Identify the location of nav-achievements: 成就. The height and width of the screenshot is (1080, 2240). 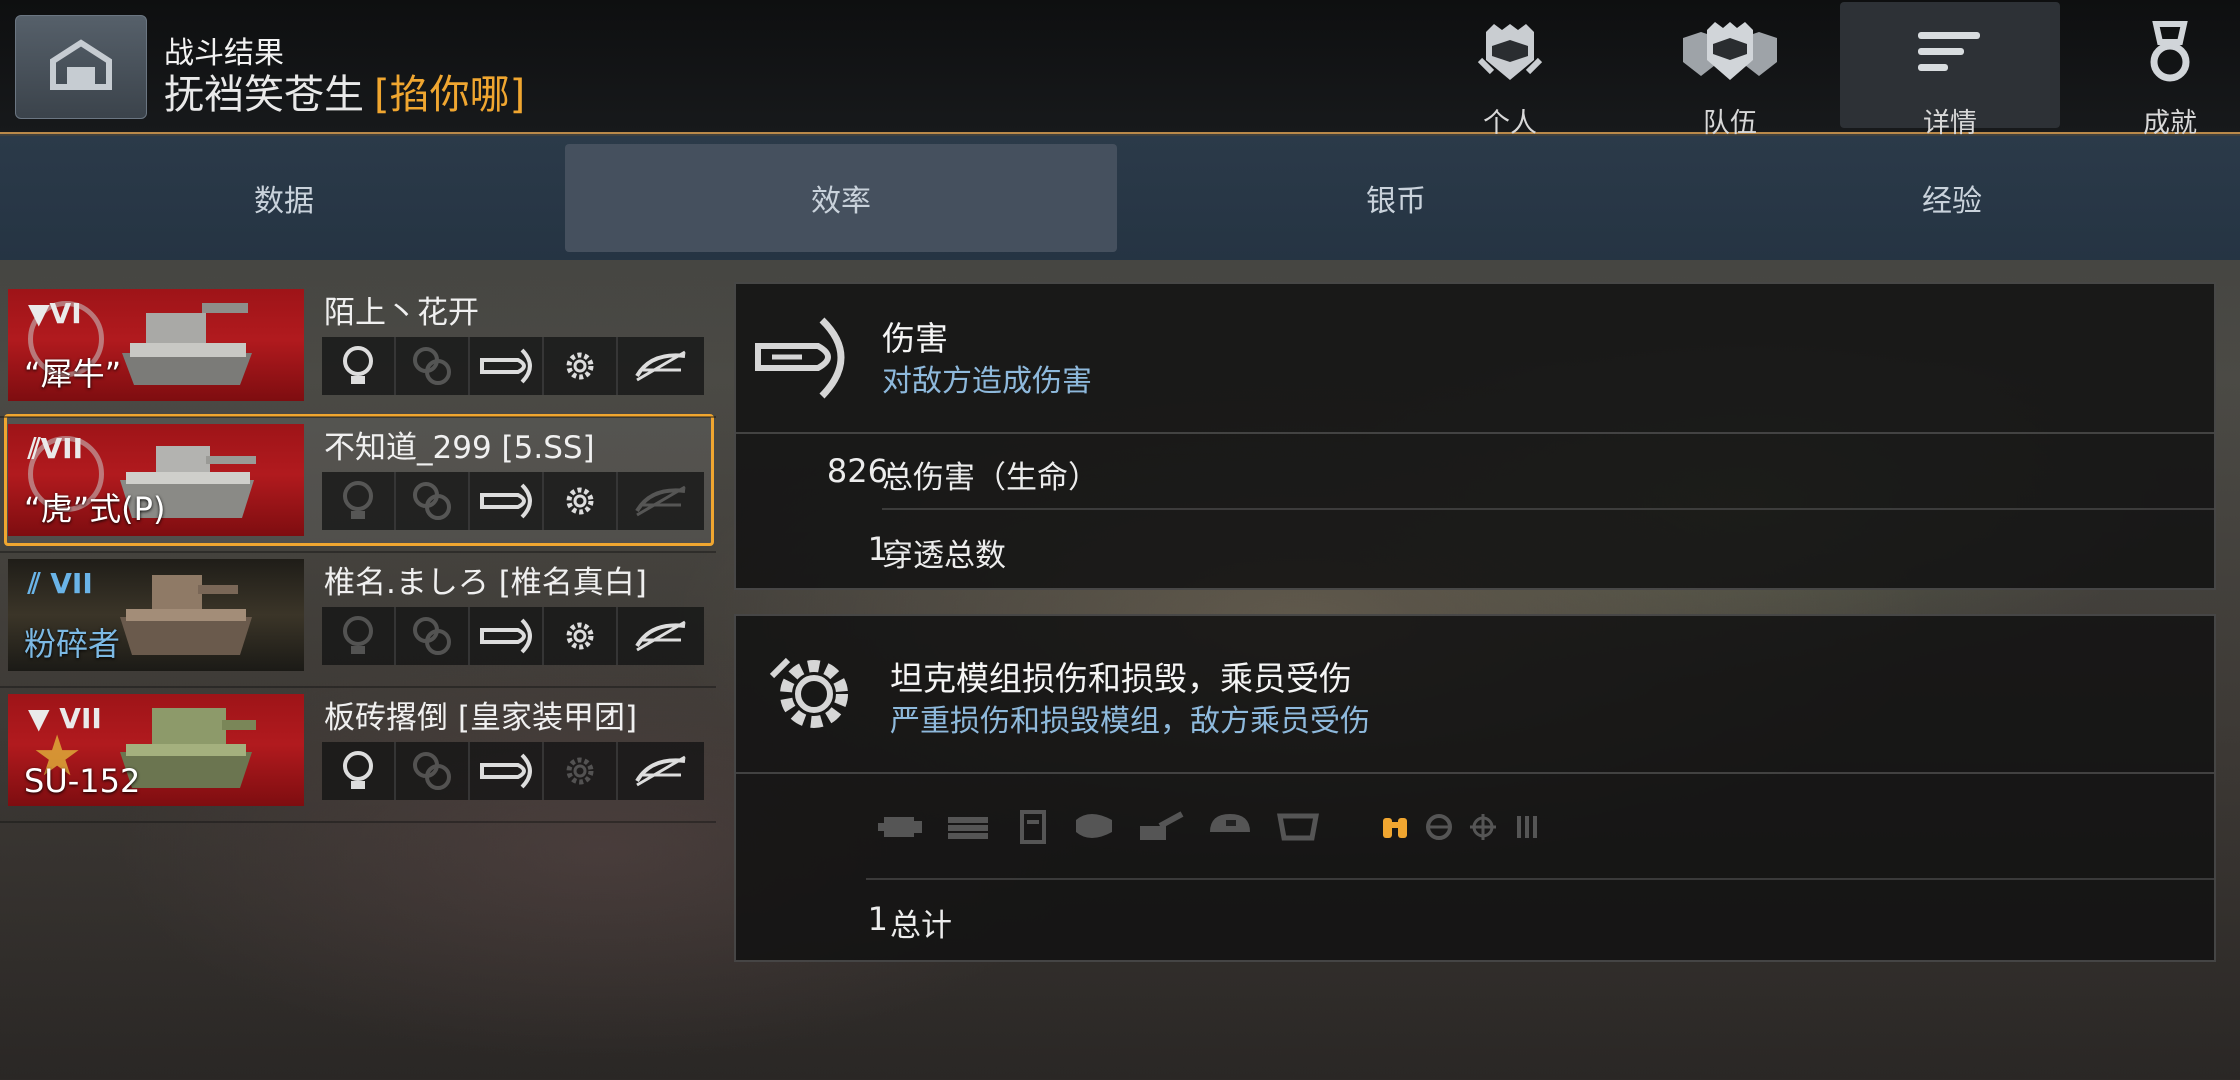
(2150, 70).